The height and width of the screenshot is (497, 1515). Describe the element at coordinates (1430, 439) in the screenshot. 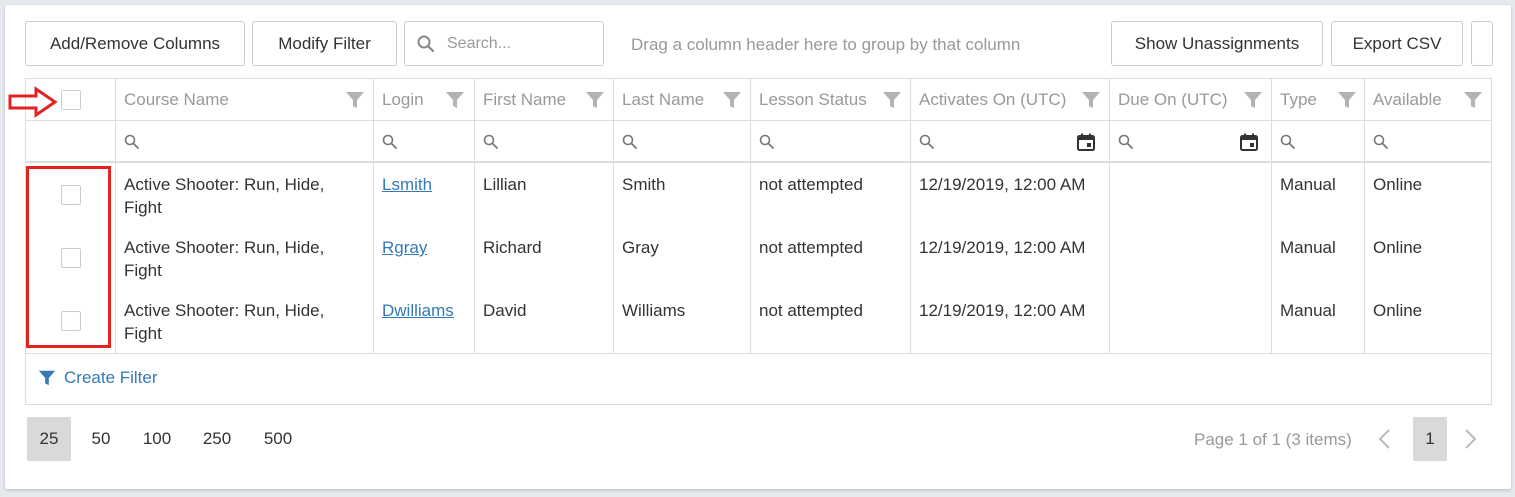

I see `page-number-button: 1` at that location.